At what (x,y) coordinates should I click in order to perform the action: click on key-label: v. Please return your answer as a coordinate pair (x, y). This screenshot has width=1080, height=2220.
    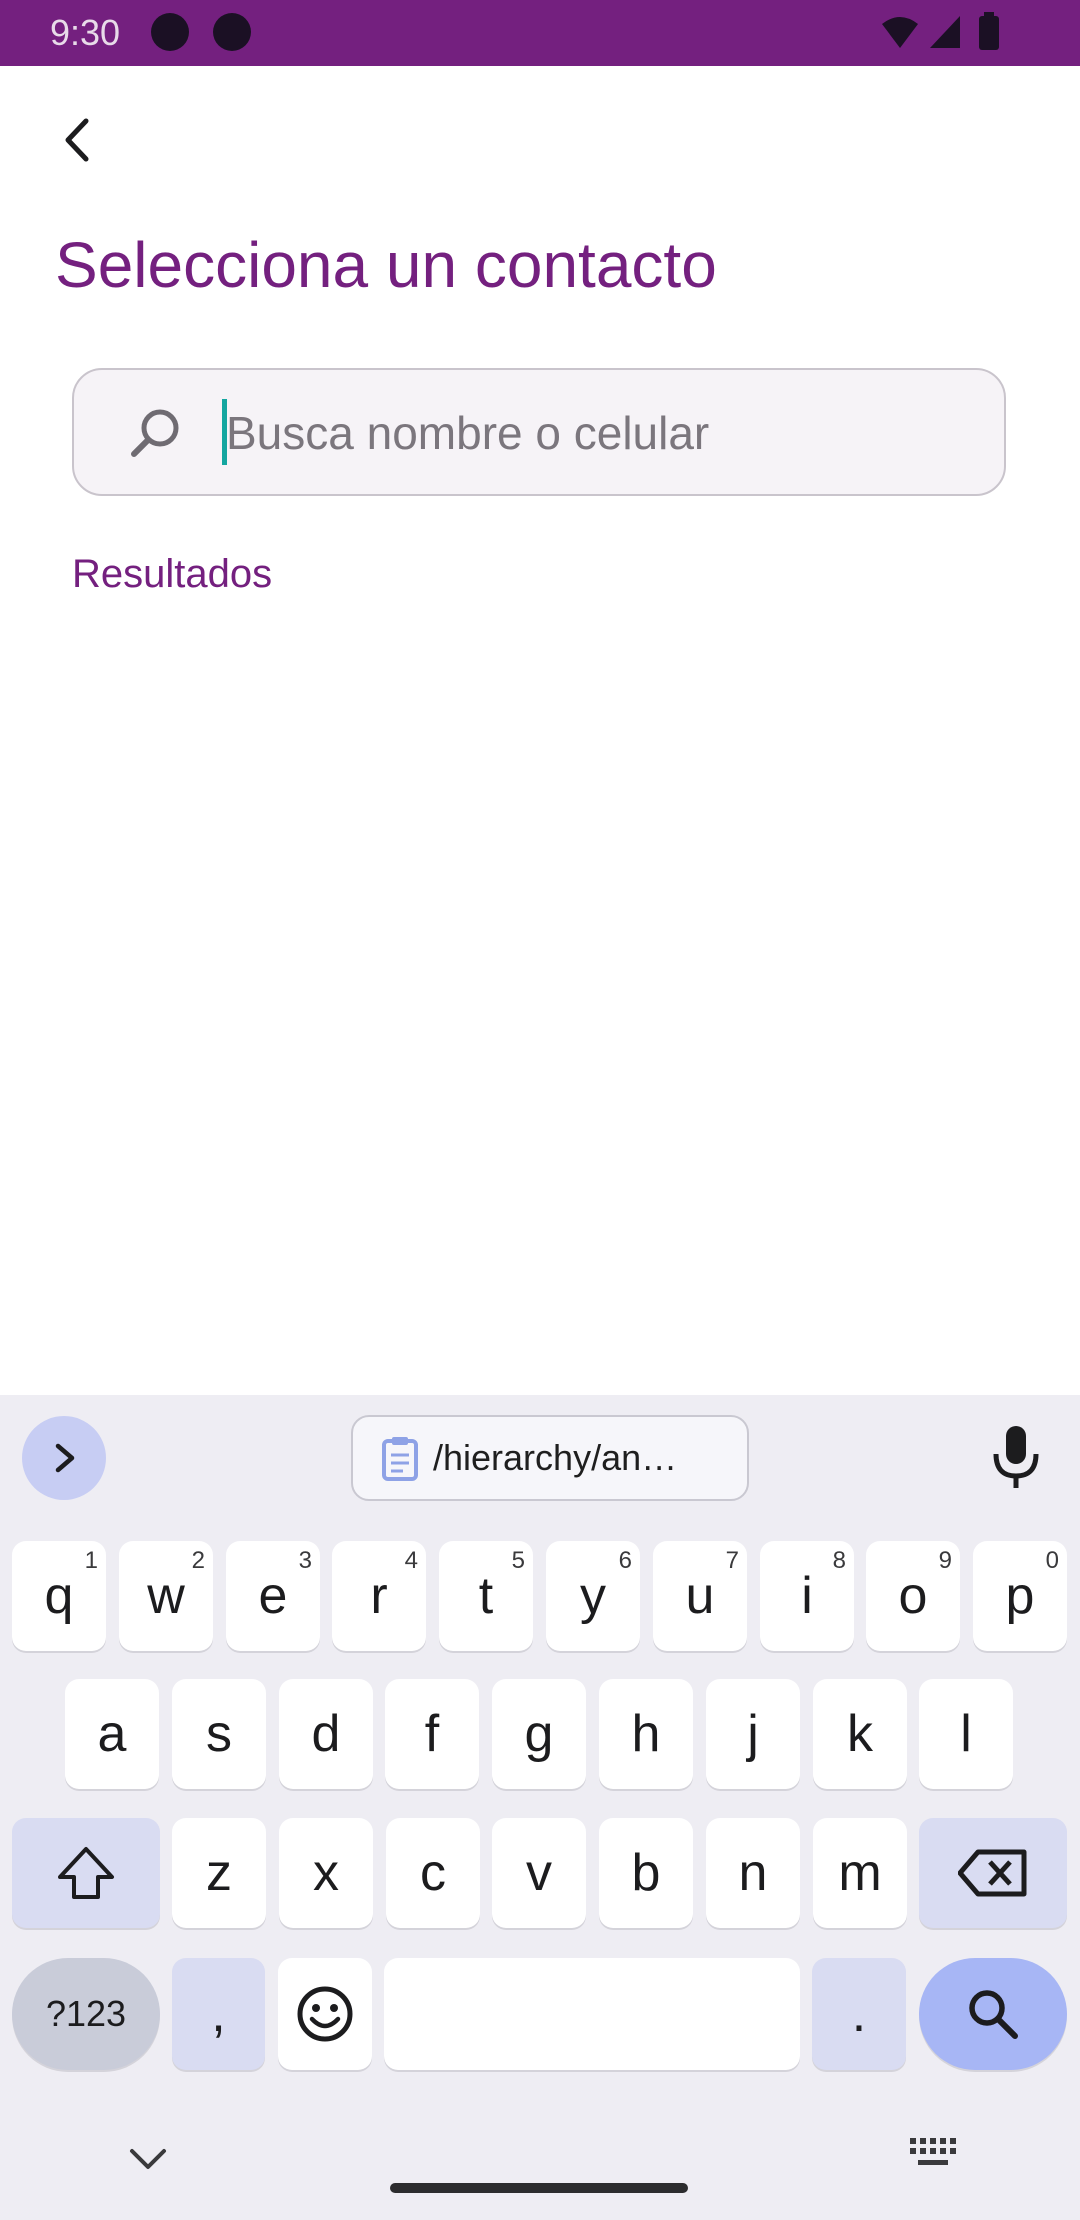
    Looking at the image, I should click on (539, 1873).